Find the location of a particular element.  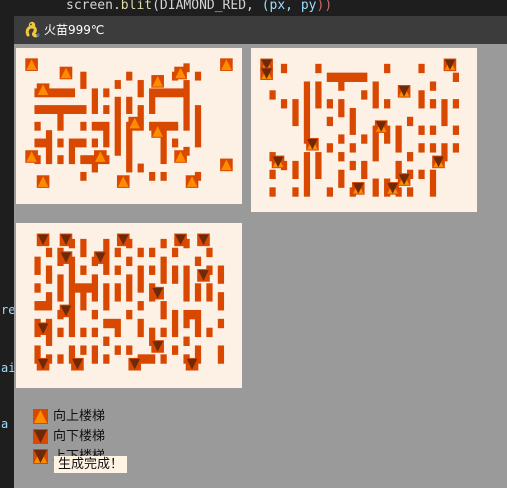

stairs-both-icon is located at coordinates (40, 456).